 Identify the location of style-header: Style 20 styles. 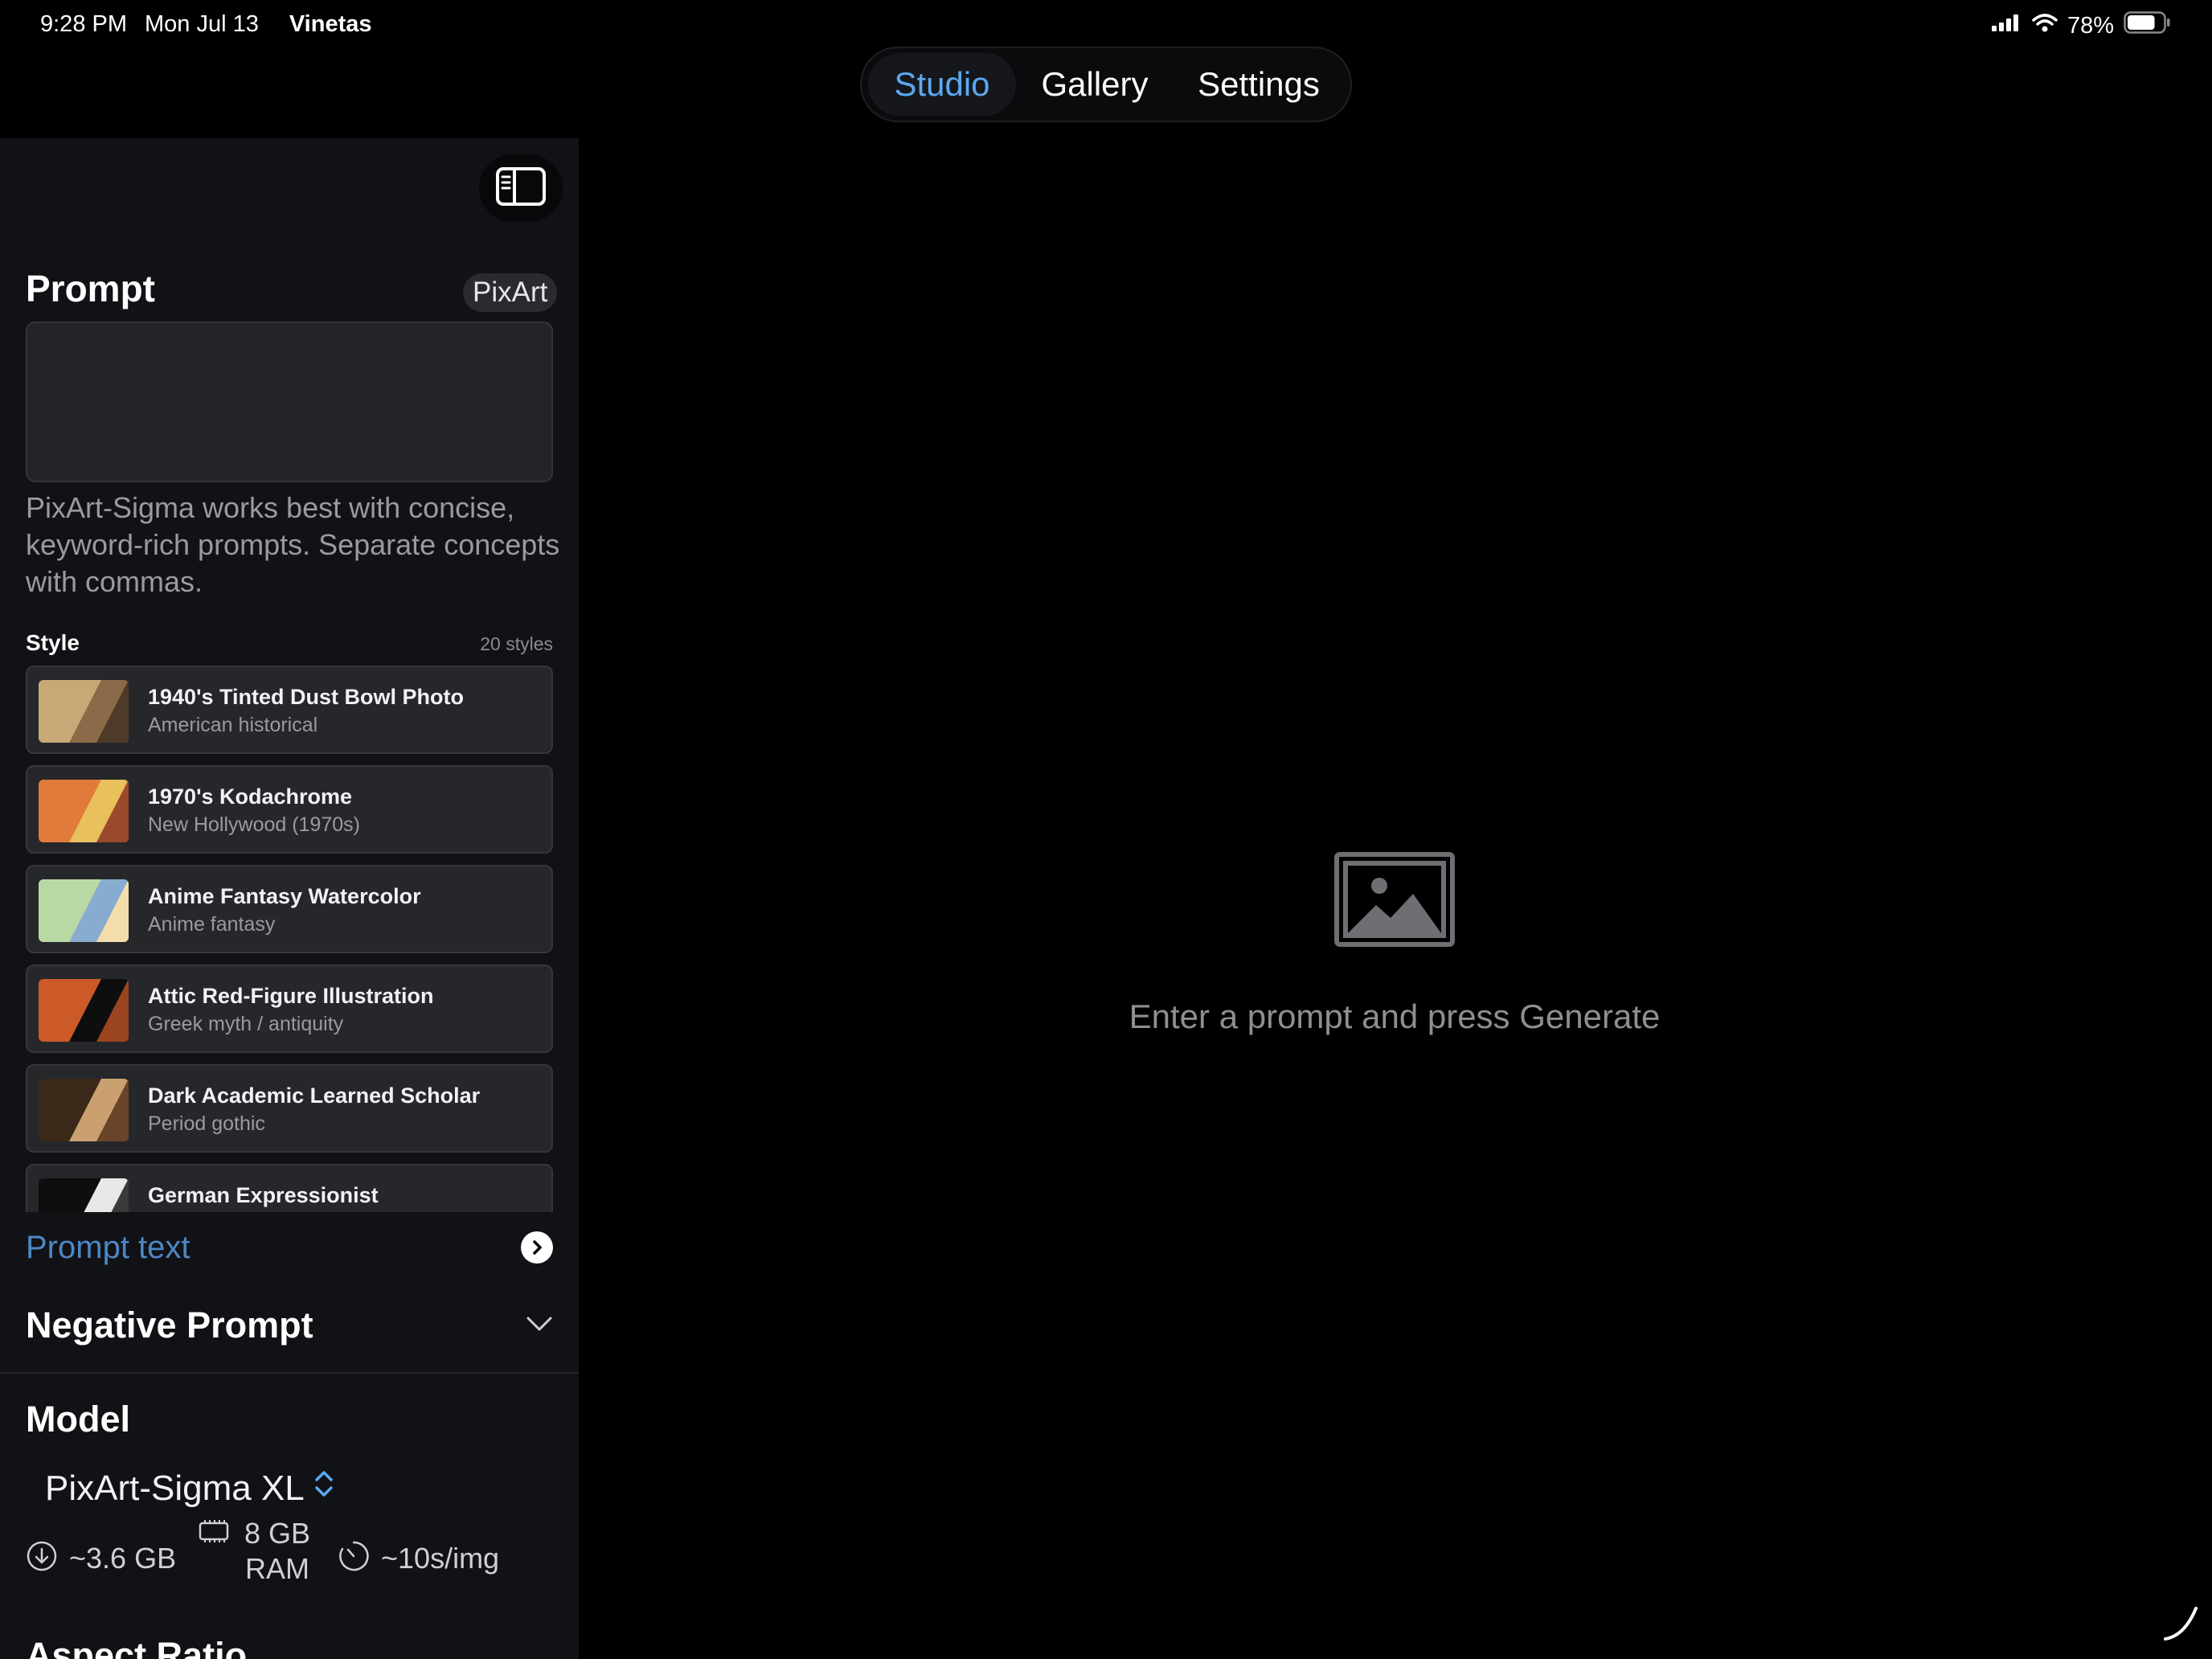
(289, 643).